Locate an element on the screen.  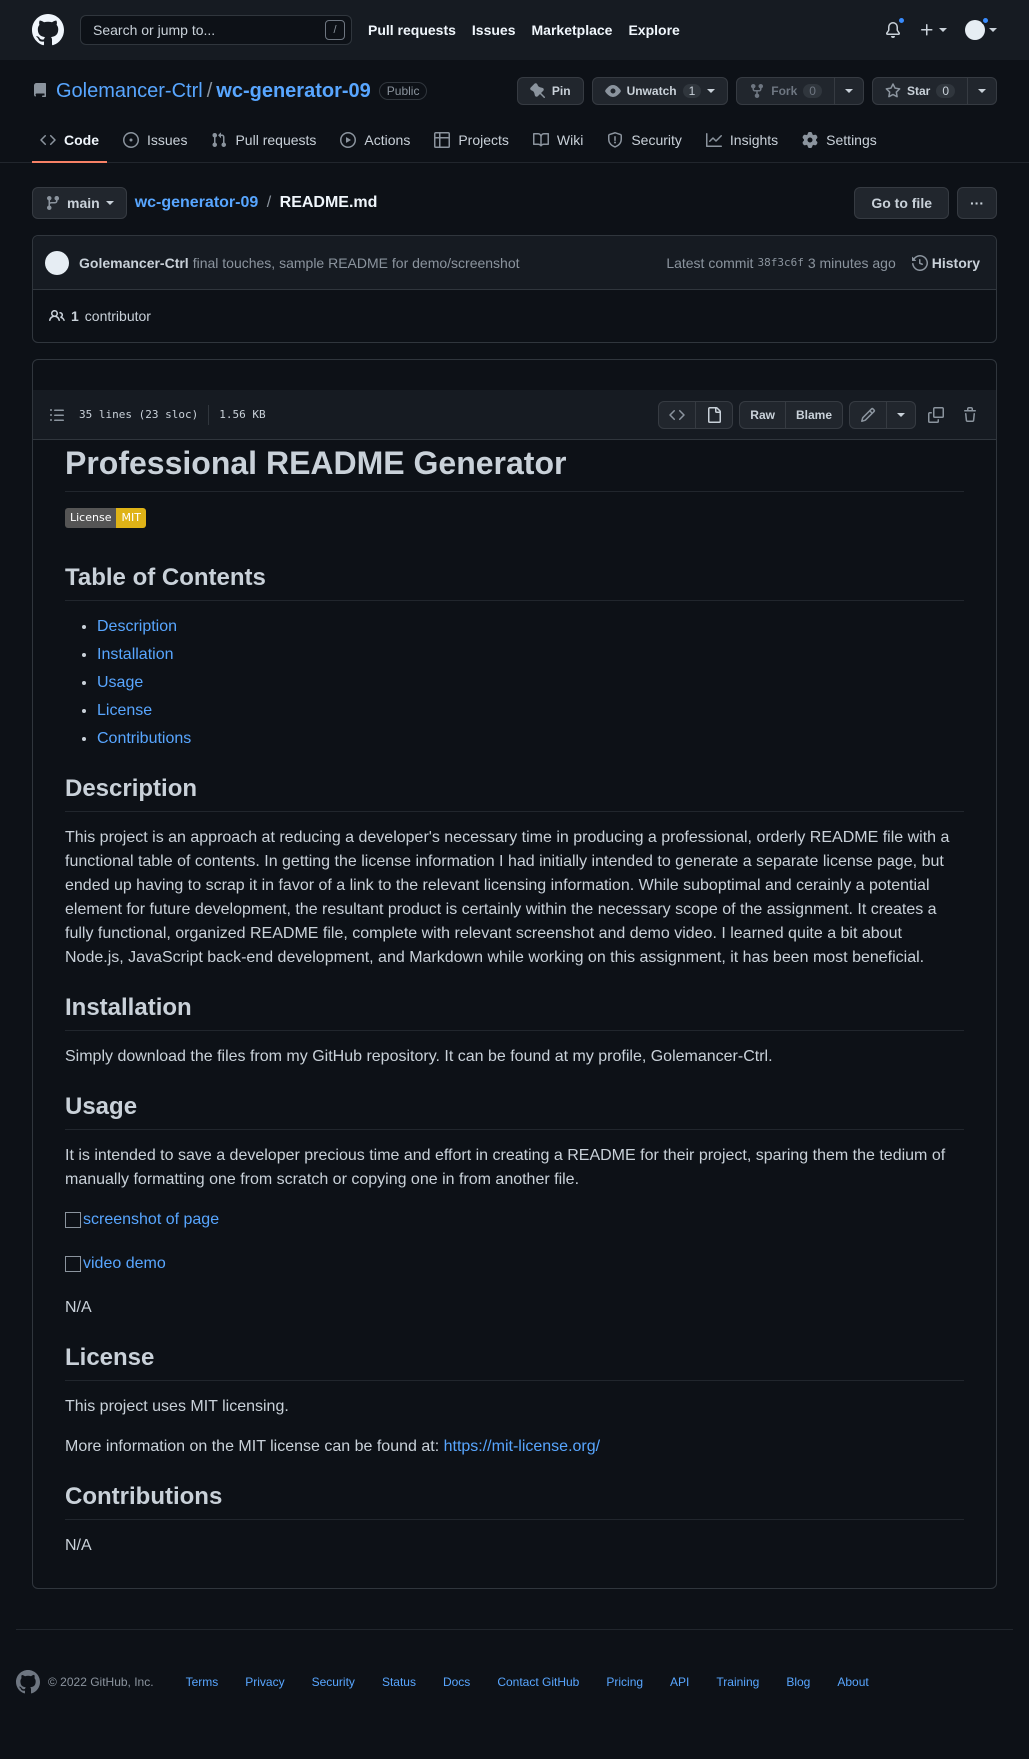
view-toggle is located at coordinates (696, 414).